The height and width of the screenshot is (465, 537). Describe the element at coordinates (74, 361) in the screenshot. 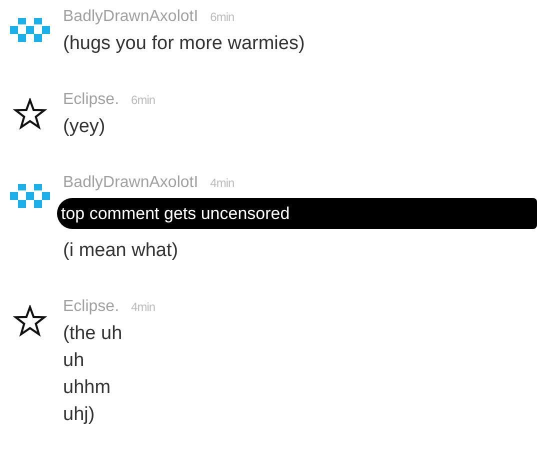

I see `comment-text: uh` at that location.